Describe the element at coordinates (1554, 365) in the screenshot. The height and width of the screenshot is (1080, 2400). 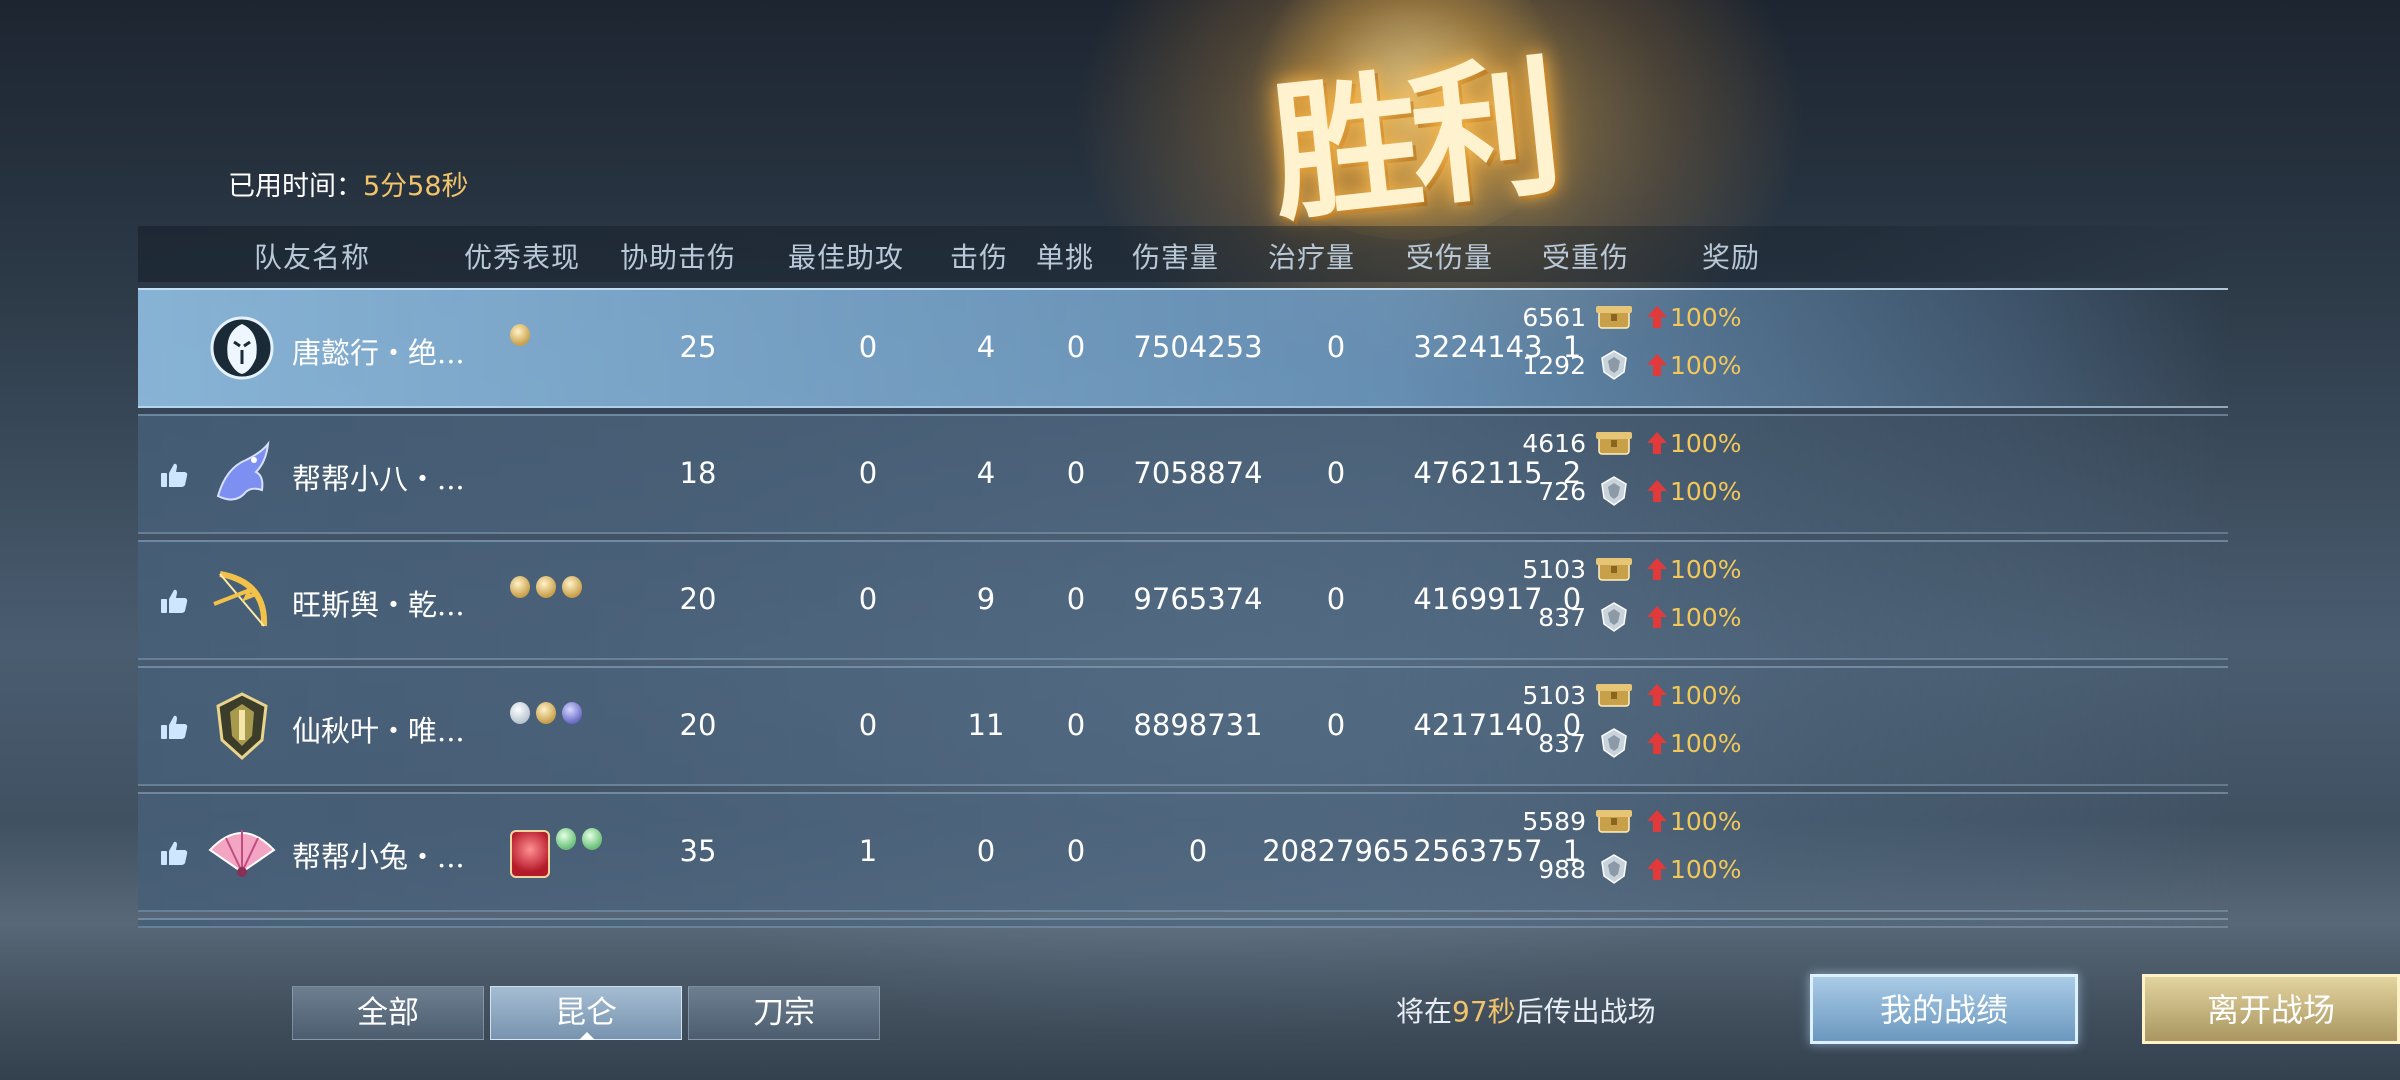
I see `reward-honor-amount: 1292` at that location.